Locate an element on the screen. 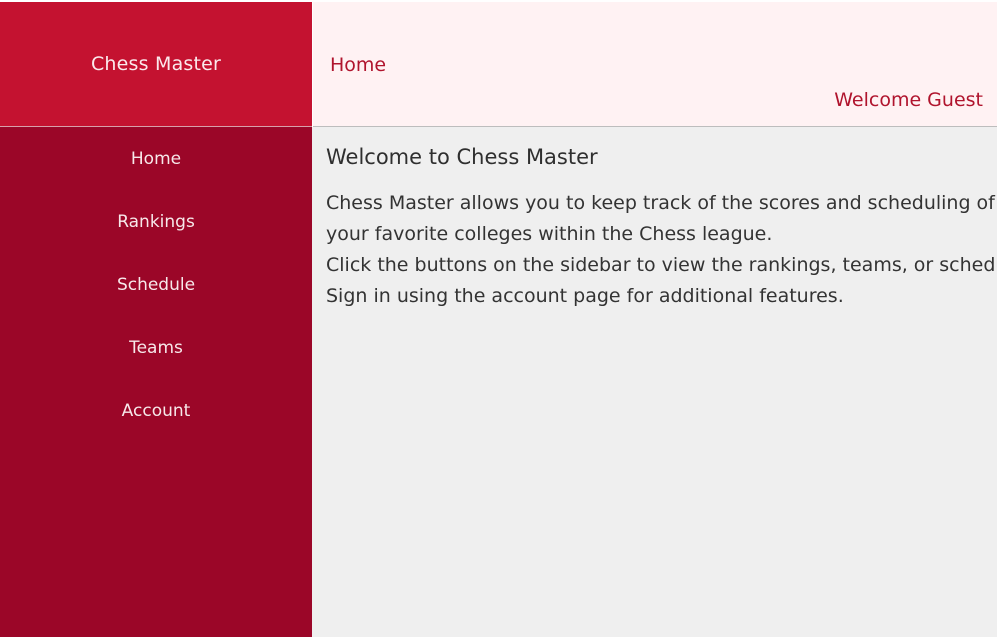  brand-logo: Chess Master is located at coordinates (156, 64).